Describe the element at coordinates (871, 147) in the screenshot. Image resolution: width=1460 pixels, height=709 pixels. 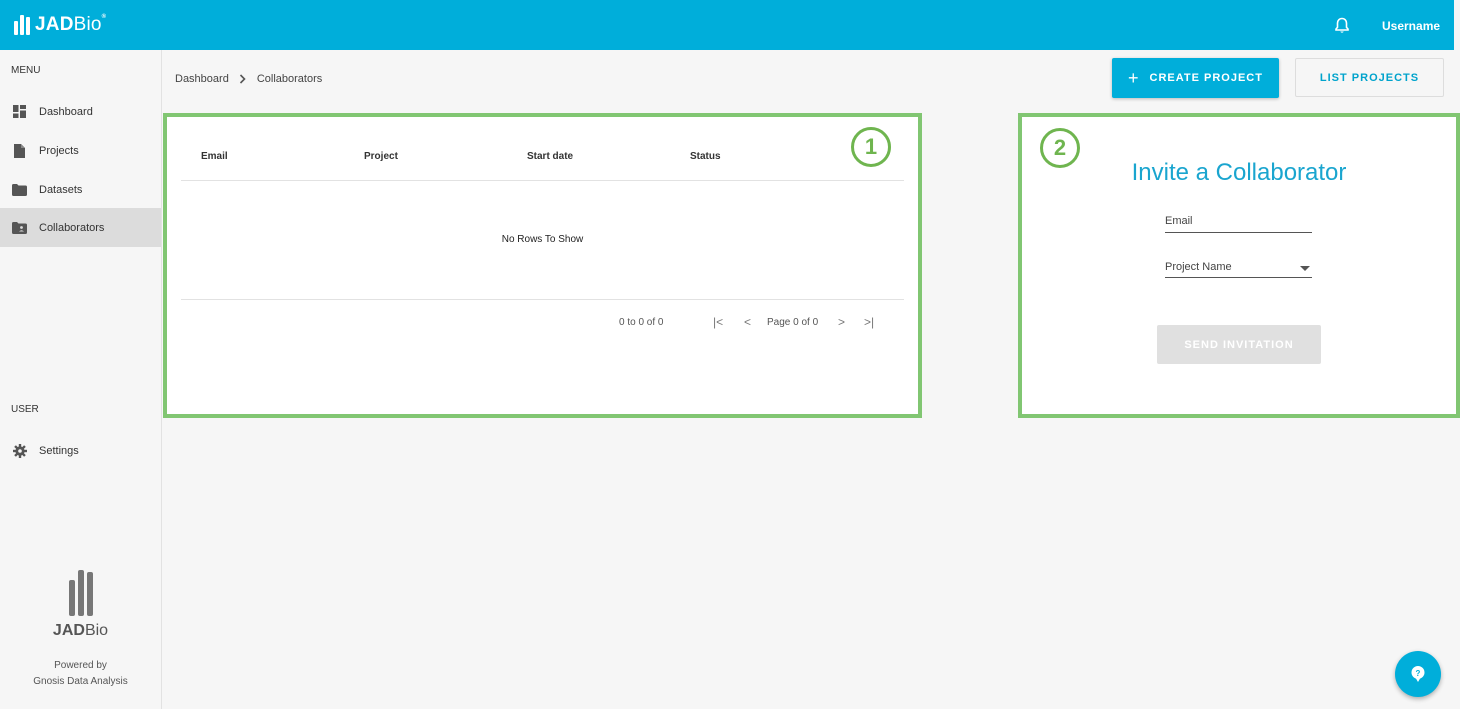
I see `annotation-badge-1: 1` at that location.